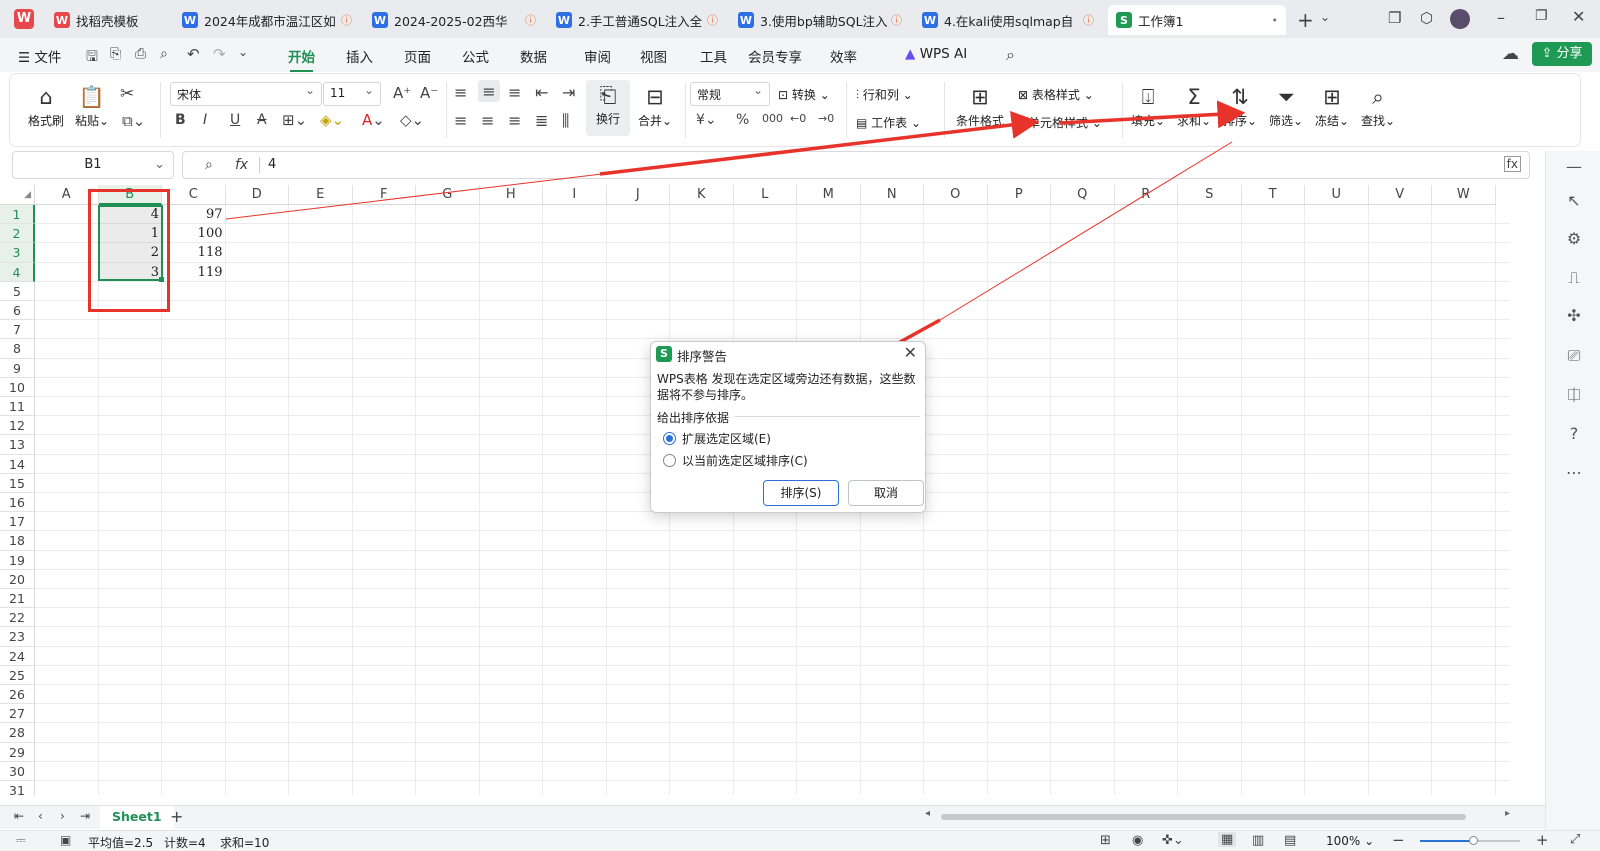  Describe the element at coordinates (1332, 105) in the screenshot. I see `freeze-button: ⊞ 冻结⌄` at that location.